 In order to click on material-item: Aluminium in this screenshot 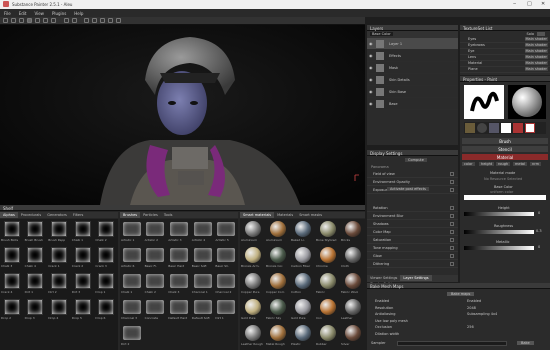, I will do `click(277, 232)`.